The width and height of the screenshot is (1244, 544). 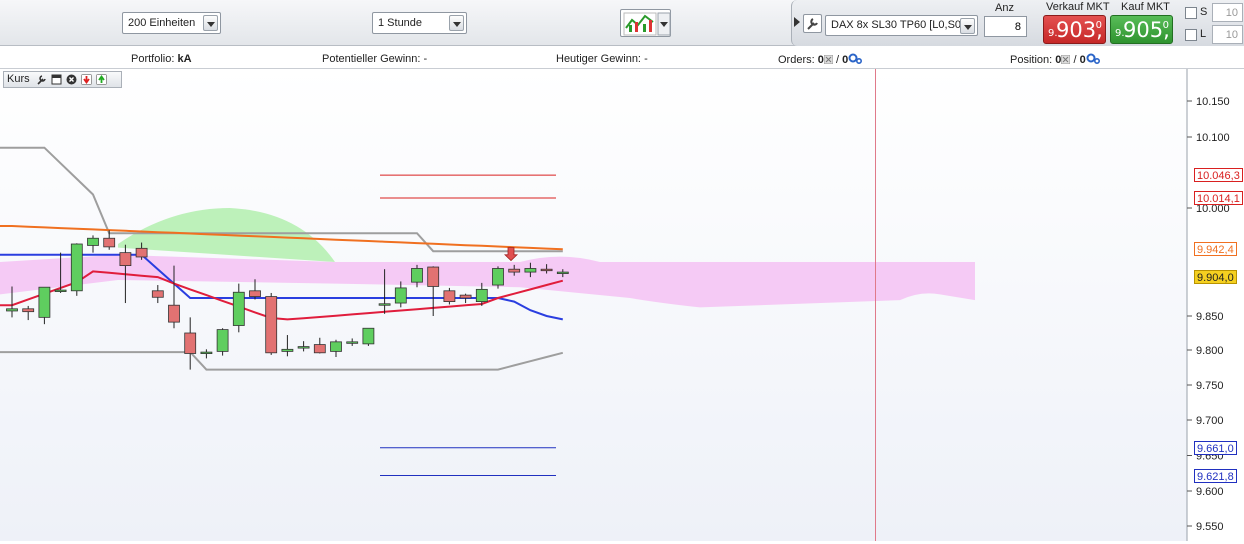 I want to click on orders-list-icon, so click(x=828, y=59).